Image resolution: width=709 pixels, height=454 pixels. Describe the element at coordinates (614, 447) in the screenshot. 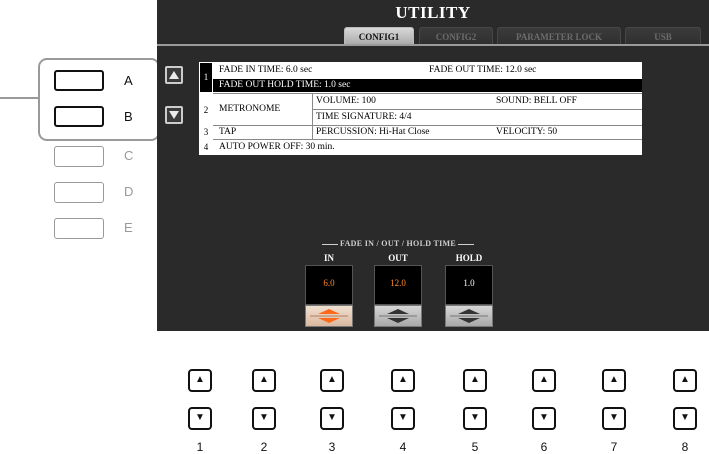

I see `button-number-label: 7` at that location.